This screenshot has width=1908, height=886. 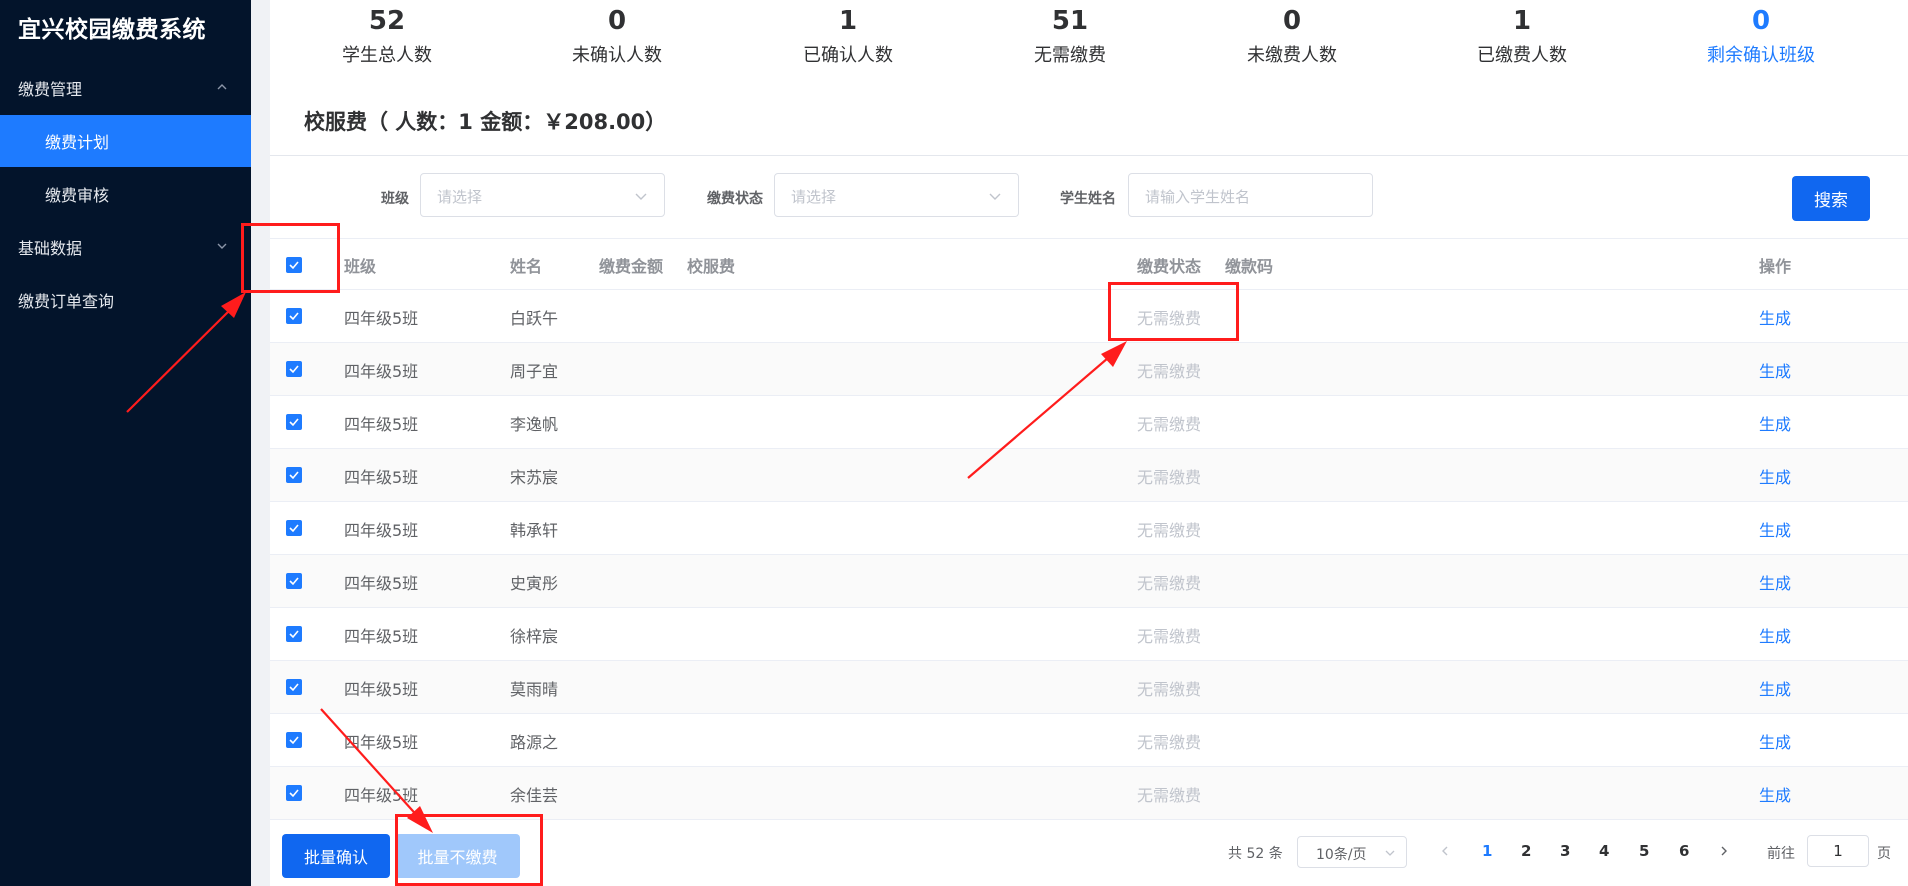 I want to click on filter-bar: 班级 请选择 缴费状态 请选择 学生姓名 请输入学生姓名 搜索, so click(x=1089, y=196).